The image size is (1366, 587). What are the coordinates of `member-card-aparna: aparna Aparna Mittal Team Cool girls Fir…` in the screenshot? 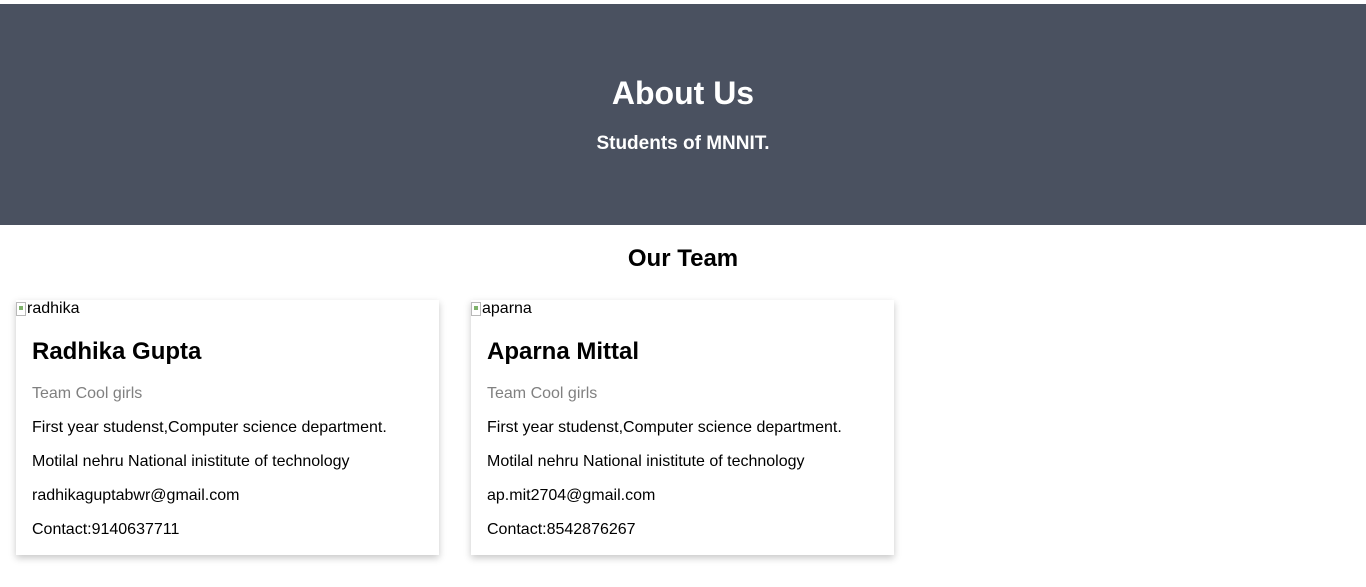 It's located at (682, 427).